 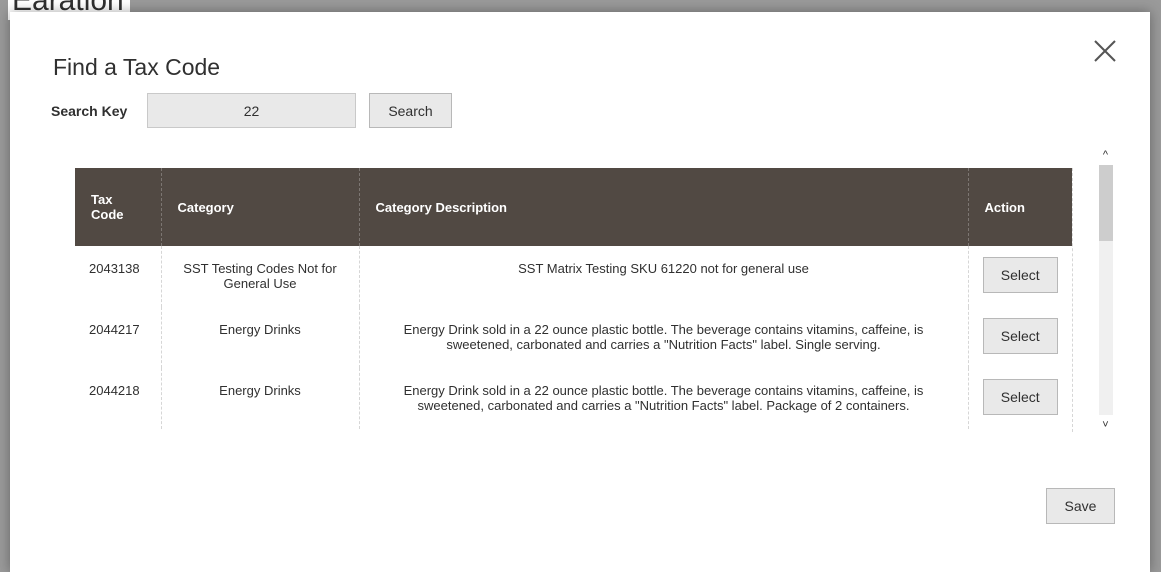 What do you see at coordinates (259, 207) in the screenshot?
I see `header-category: Category` at bounding box center [259, 207].